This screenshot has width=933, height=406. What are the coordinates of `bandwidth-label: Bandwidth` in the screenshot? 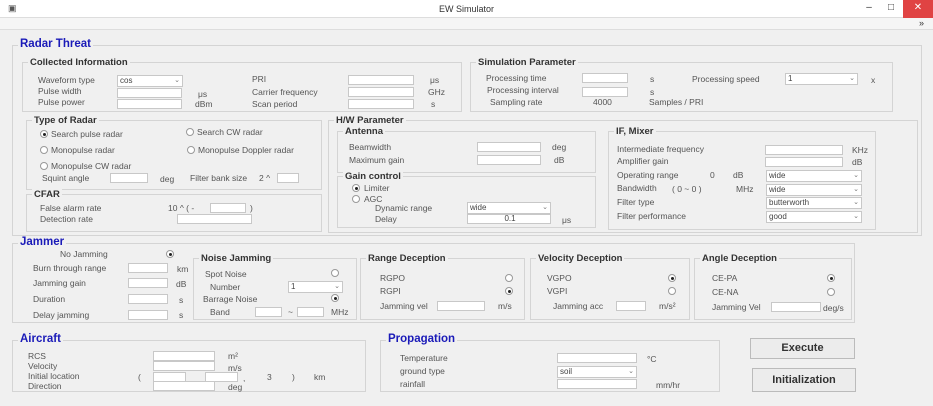 It's located at (637, 188).